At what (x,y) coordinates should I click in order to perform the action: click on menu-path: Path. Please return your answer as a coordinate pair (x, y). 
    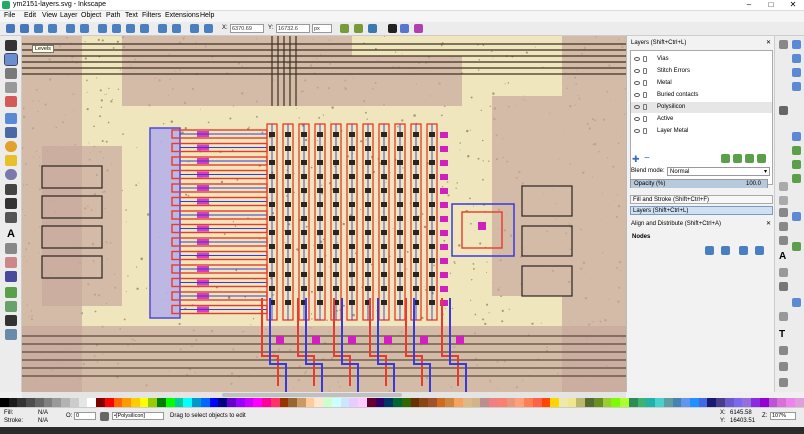
    Looking at the image, I should click on (113, 15).